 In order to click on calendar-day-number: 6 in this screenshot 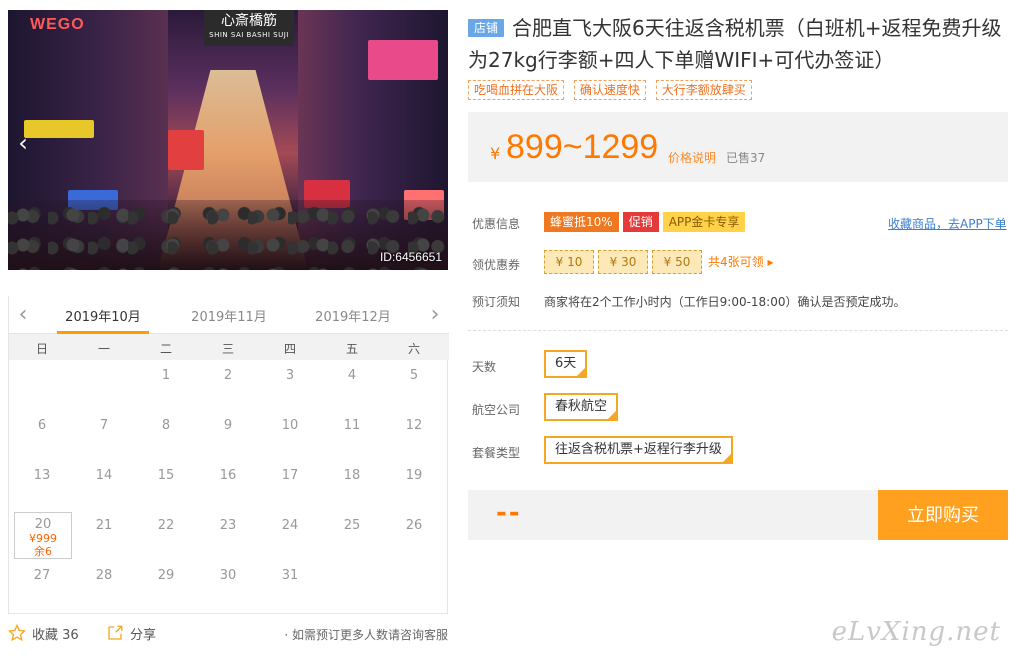, I will do `click(42, 425)`.